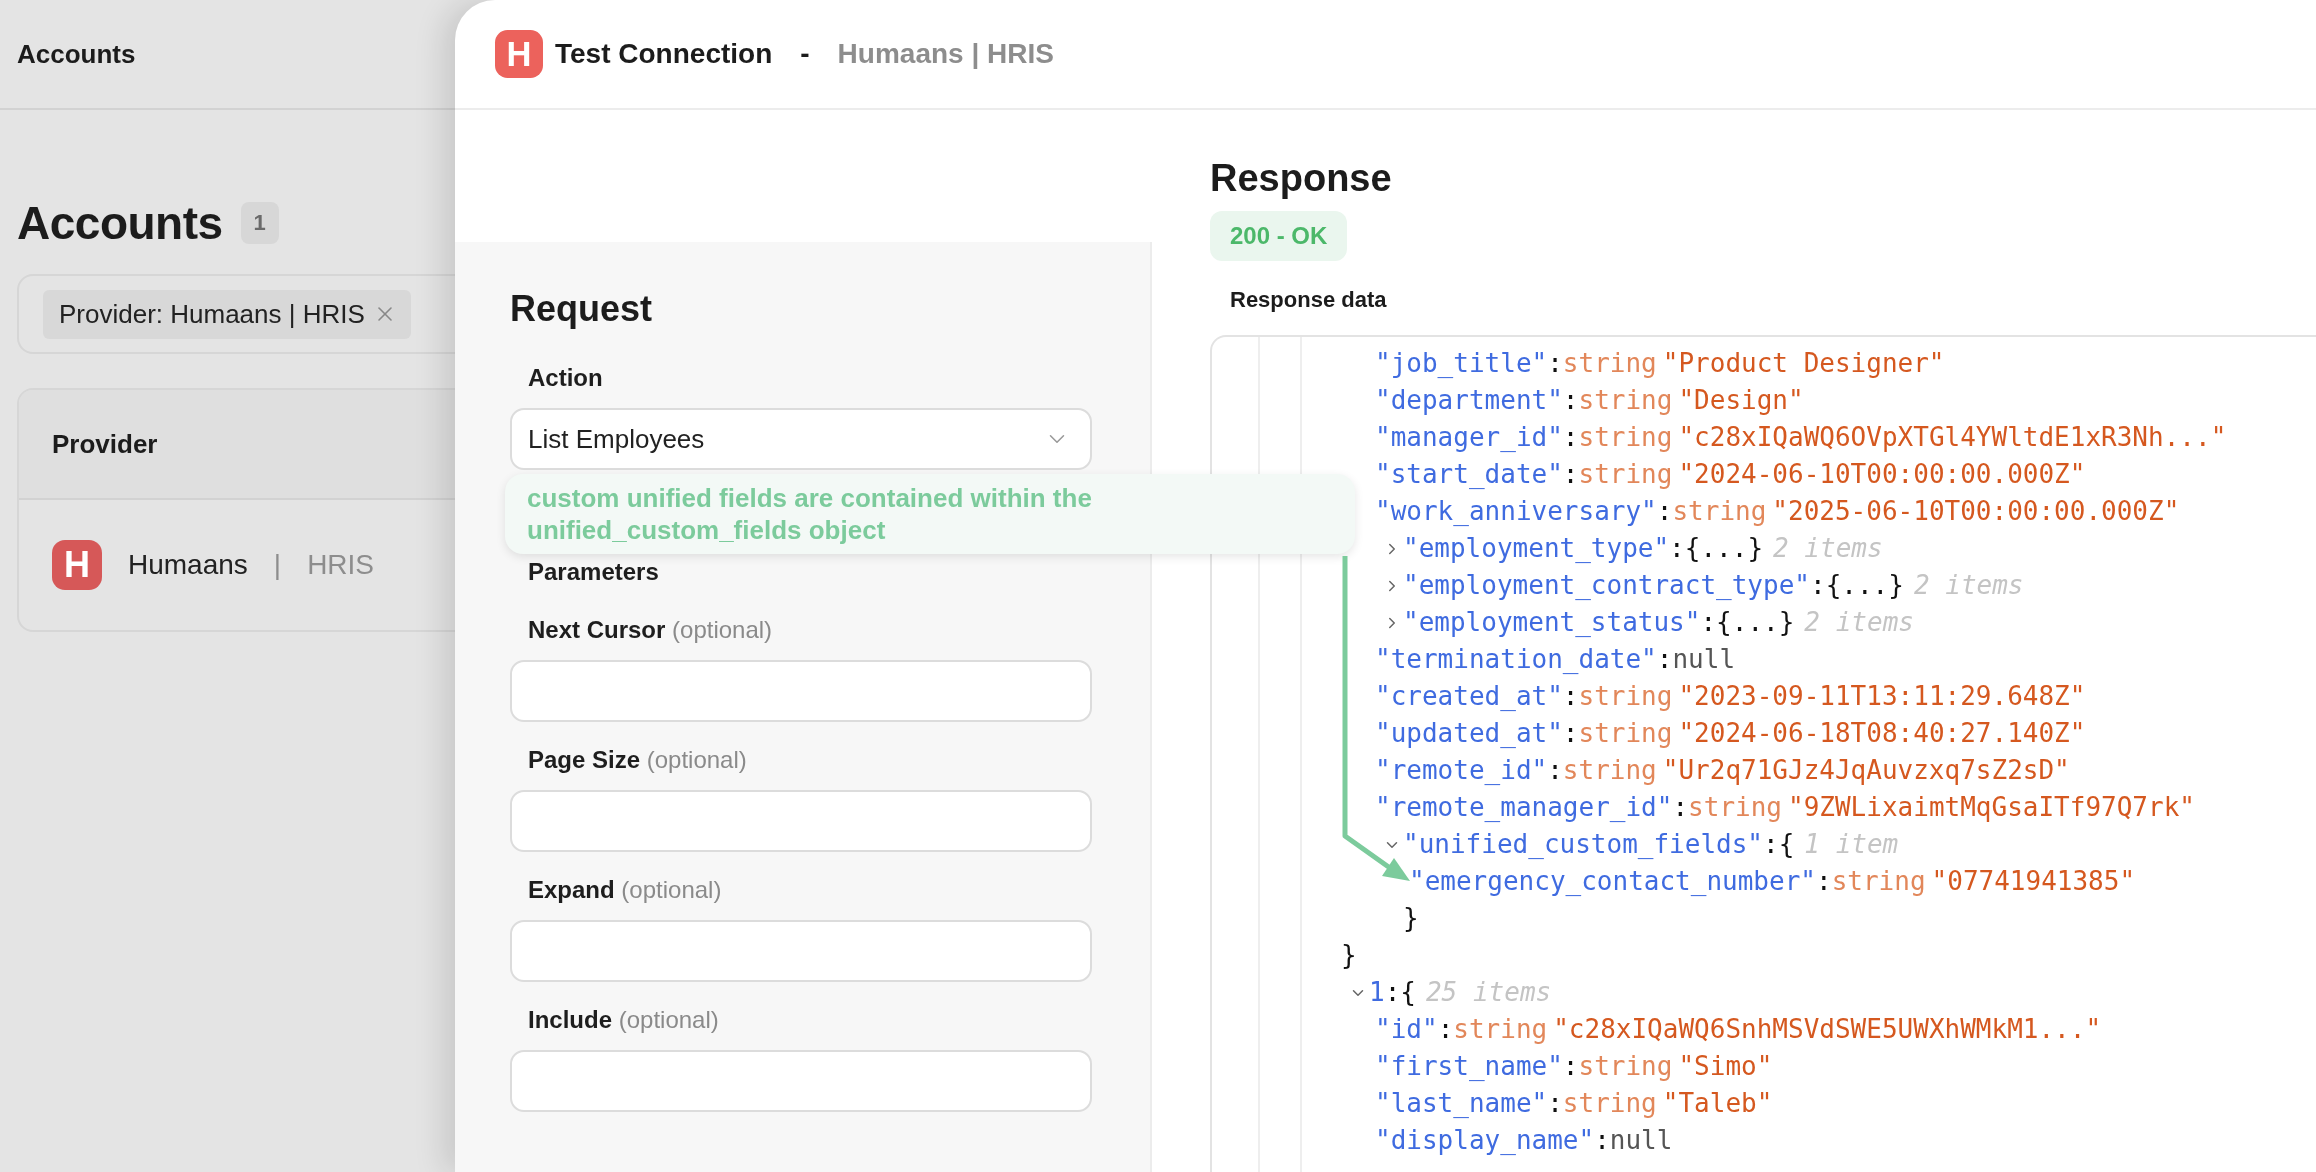 This screenshot has height=1172, width=2316. Describe the element at coordinates (1660, 363) in the screenshot. I see `code-line: "job_title":string "Product Designer"` at that location.